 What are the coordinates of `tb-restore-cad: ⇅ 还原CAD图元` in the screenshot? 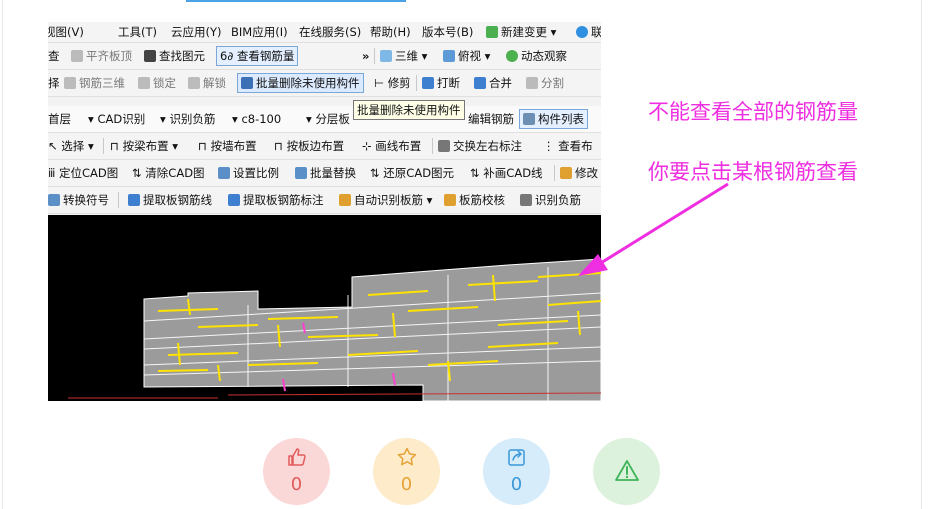 It's located at (412, 173).